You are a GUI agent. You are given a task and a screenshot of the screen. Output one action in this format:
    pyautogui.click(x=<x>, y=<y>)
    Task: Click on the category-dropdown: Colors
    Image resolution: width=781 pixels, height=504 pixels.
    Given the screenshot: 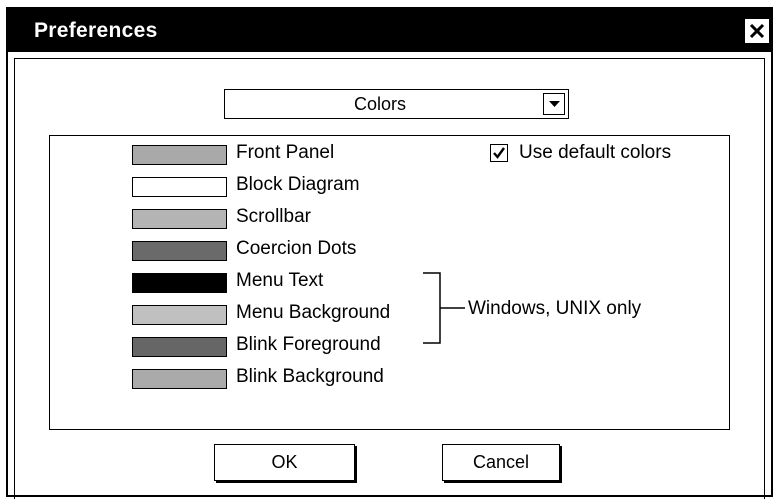 What is the action you would take?
    pyautogui.click(x=396, y=104)
    